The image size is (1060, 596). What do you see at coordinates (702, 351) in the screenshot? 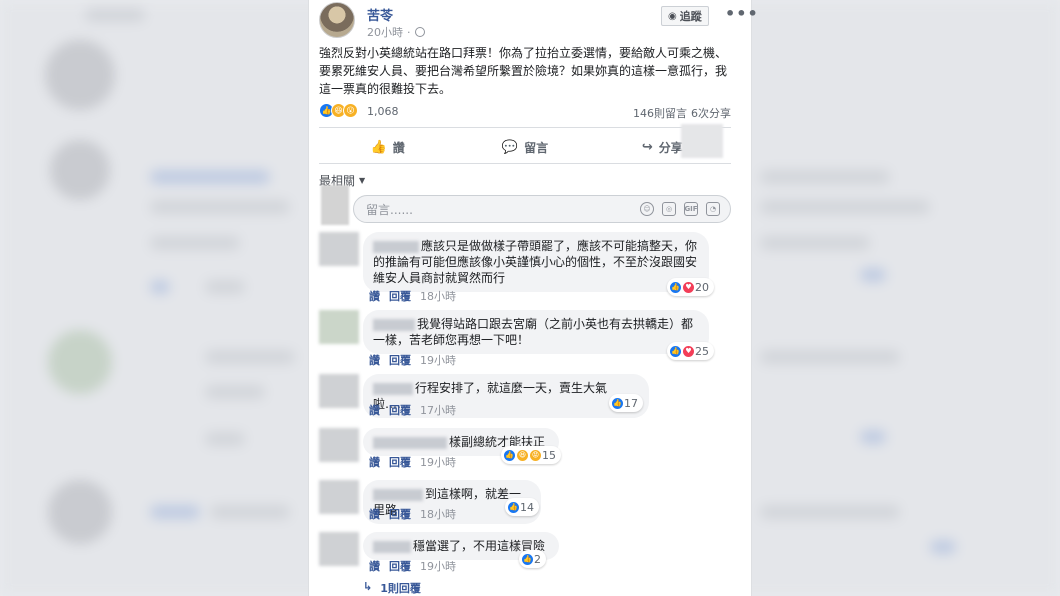
I see `comment-reaction-count: 25` at bounding box center [702, 351].